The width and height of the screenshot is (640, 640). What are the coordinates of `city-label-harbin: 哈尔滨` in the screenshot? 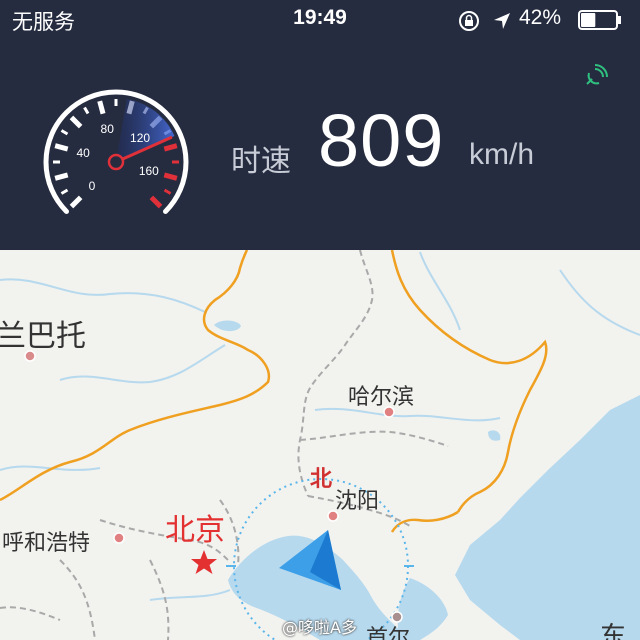 It's located at (381, 397).